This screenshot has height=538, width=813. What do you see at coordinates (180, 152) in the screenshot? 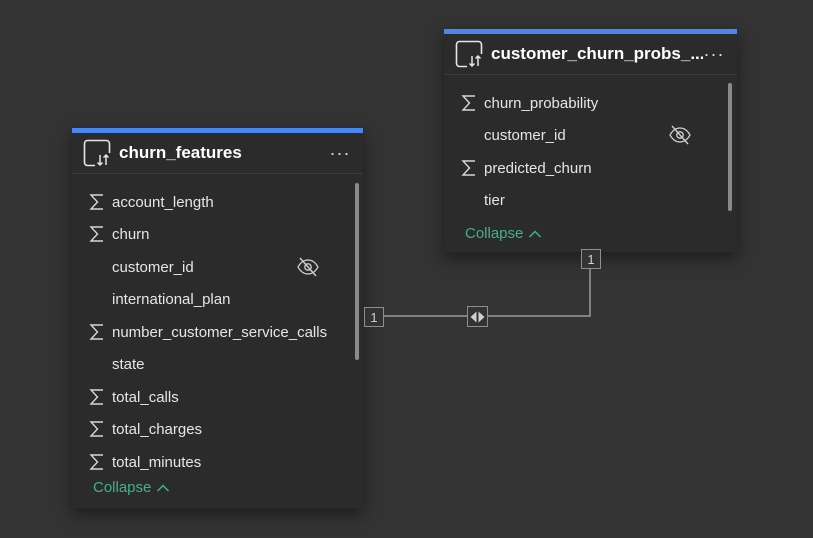
I see `table-title: churn_features` at bounding box center [180, 152].